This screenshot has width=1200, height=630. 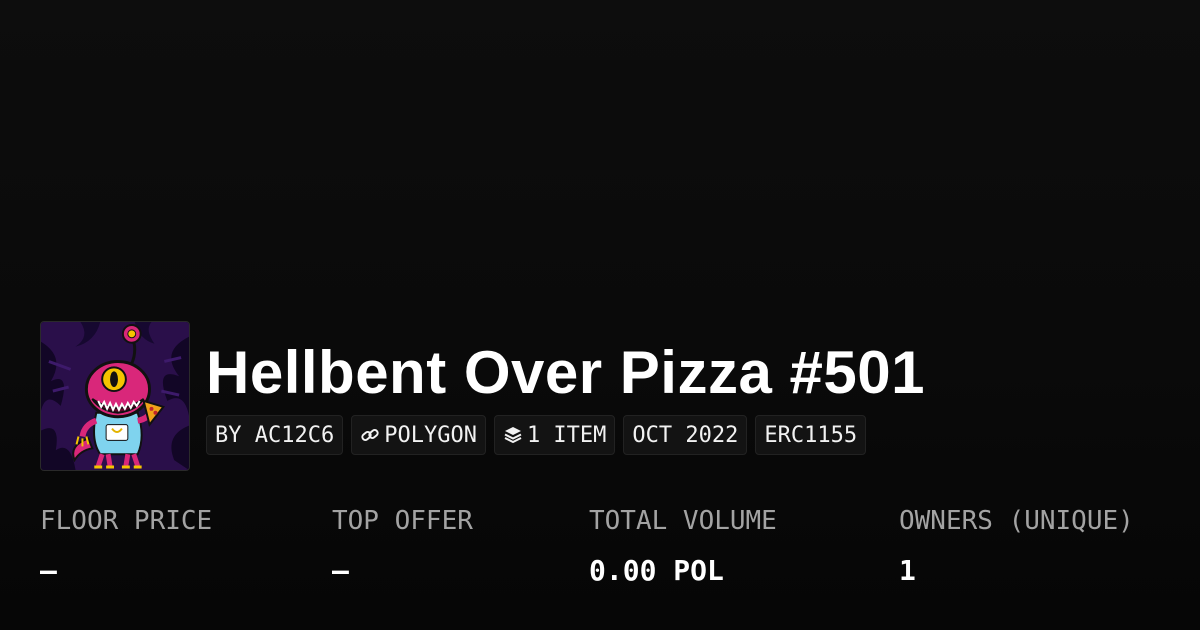 I want to click on creator-pill: BY AC12C6, so click(x=275, y=435).